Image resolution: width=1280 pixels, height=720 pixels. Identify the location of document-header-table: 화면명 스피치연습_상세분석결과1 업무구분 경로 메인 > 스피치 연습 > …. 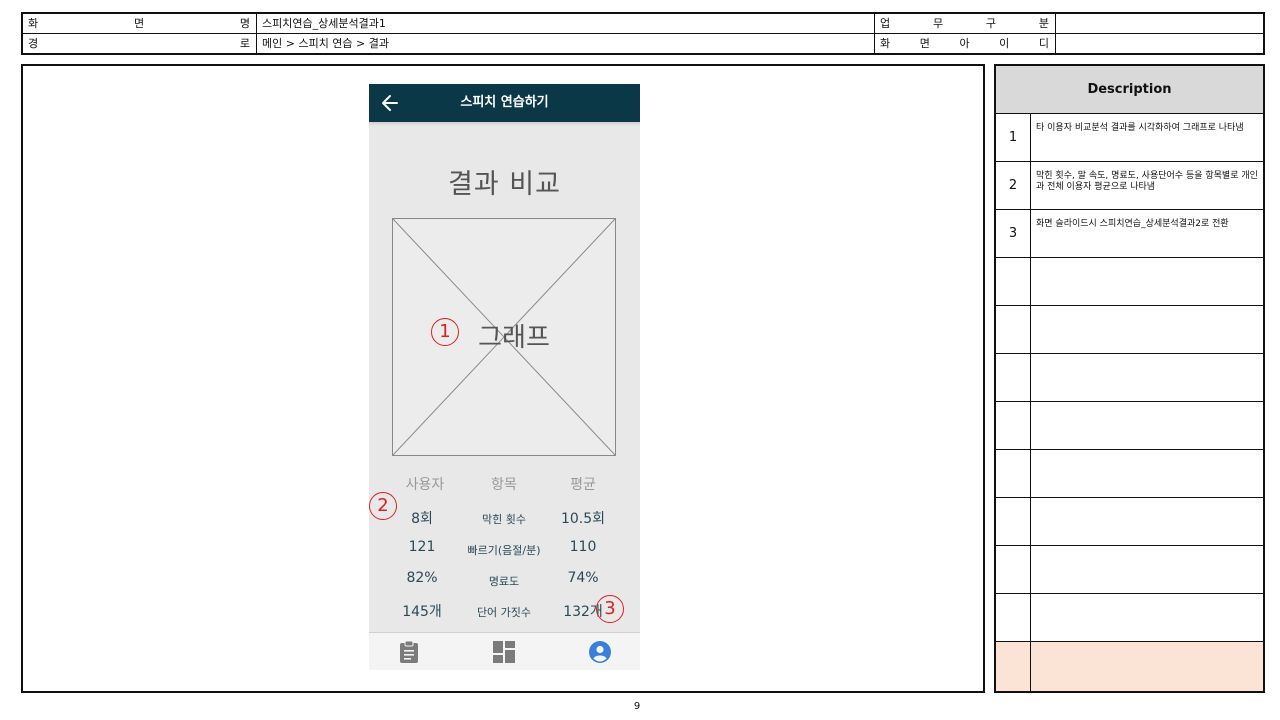
(643, 33).